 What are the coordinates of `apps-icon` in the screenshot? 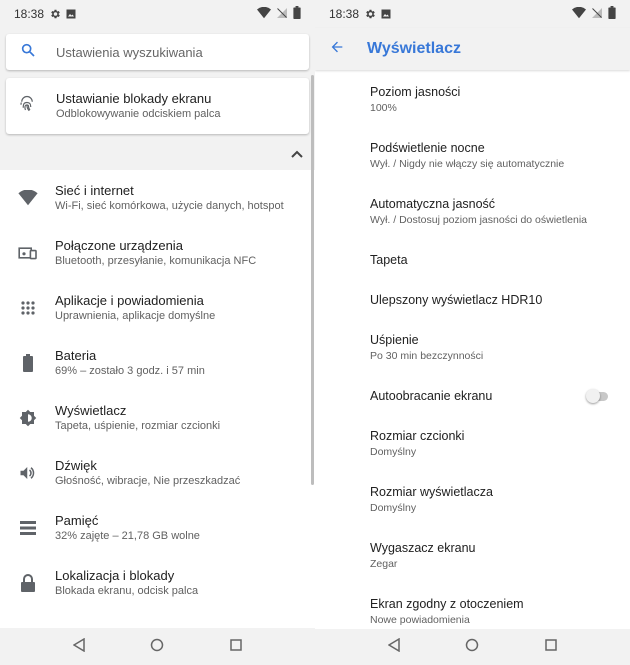 It's located at (28, 308).